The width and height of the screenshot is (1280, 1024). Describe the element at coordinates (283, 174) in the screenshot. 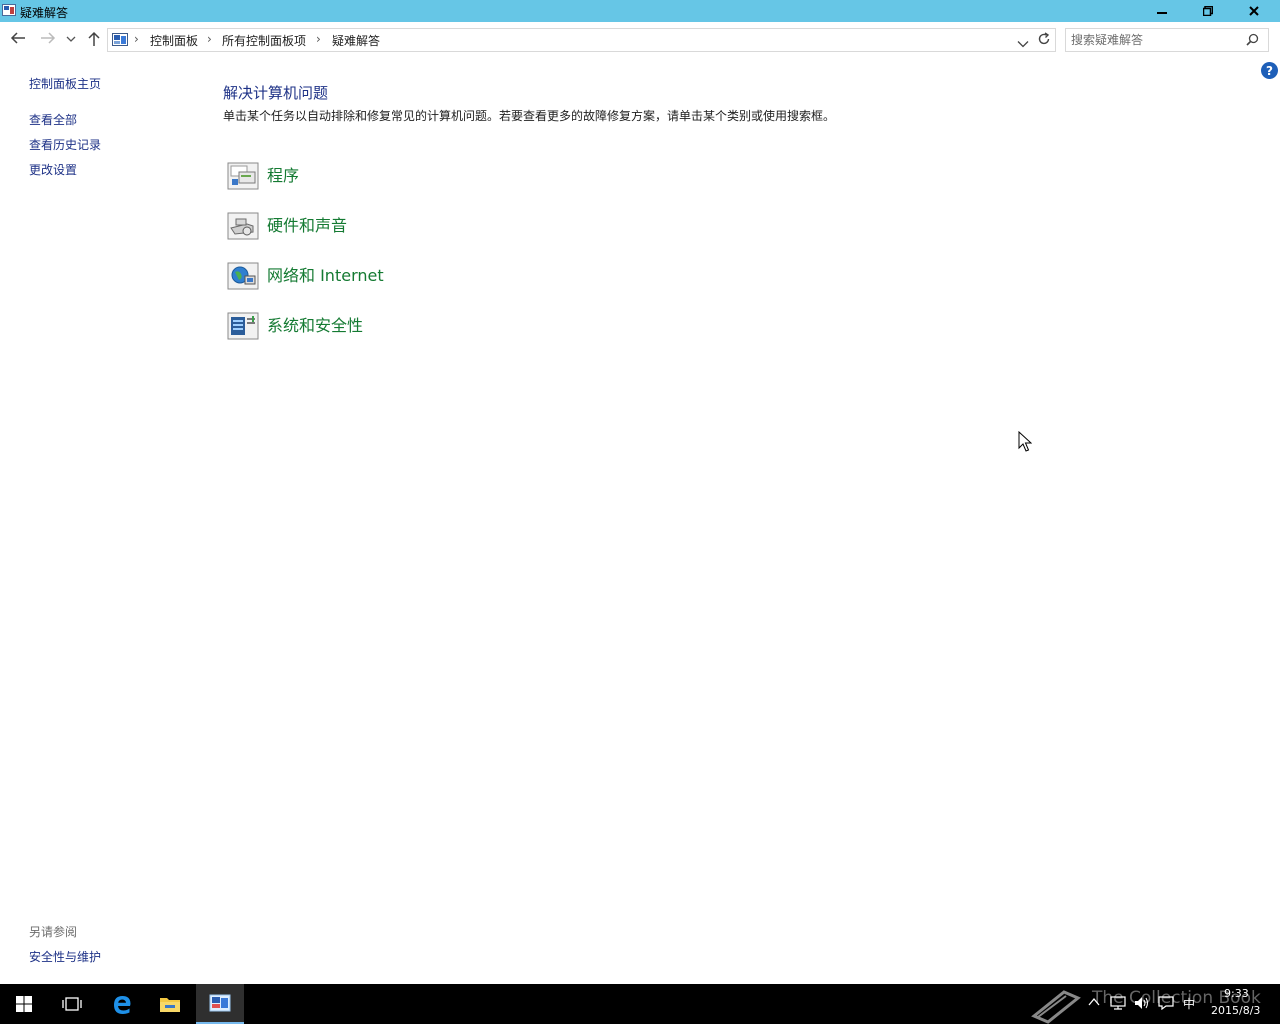

I see `category-label: 程序` at that location.